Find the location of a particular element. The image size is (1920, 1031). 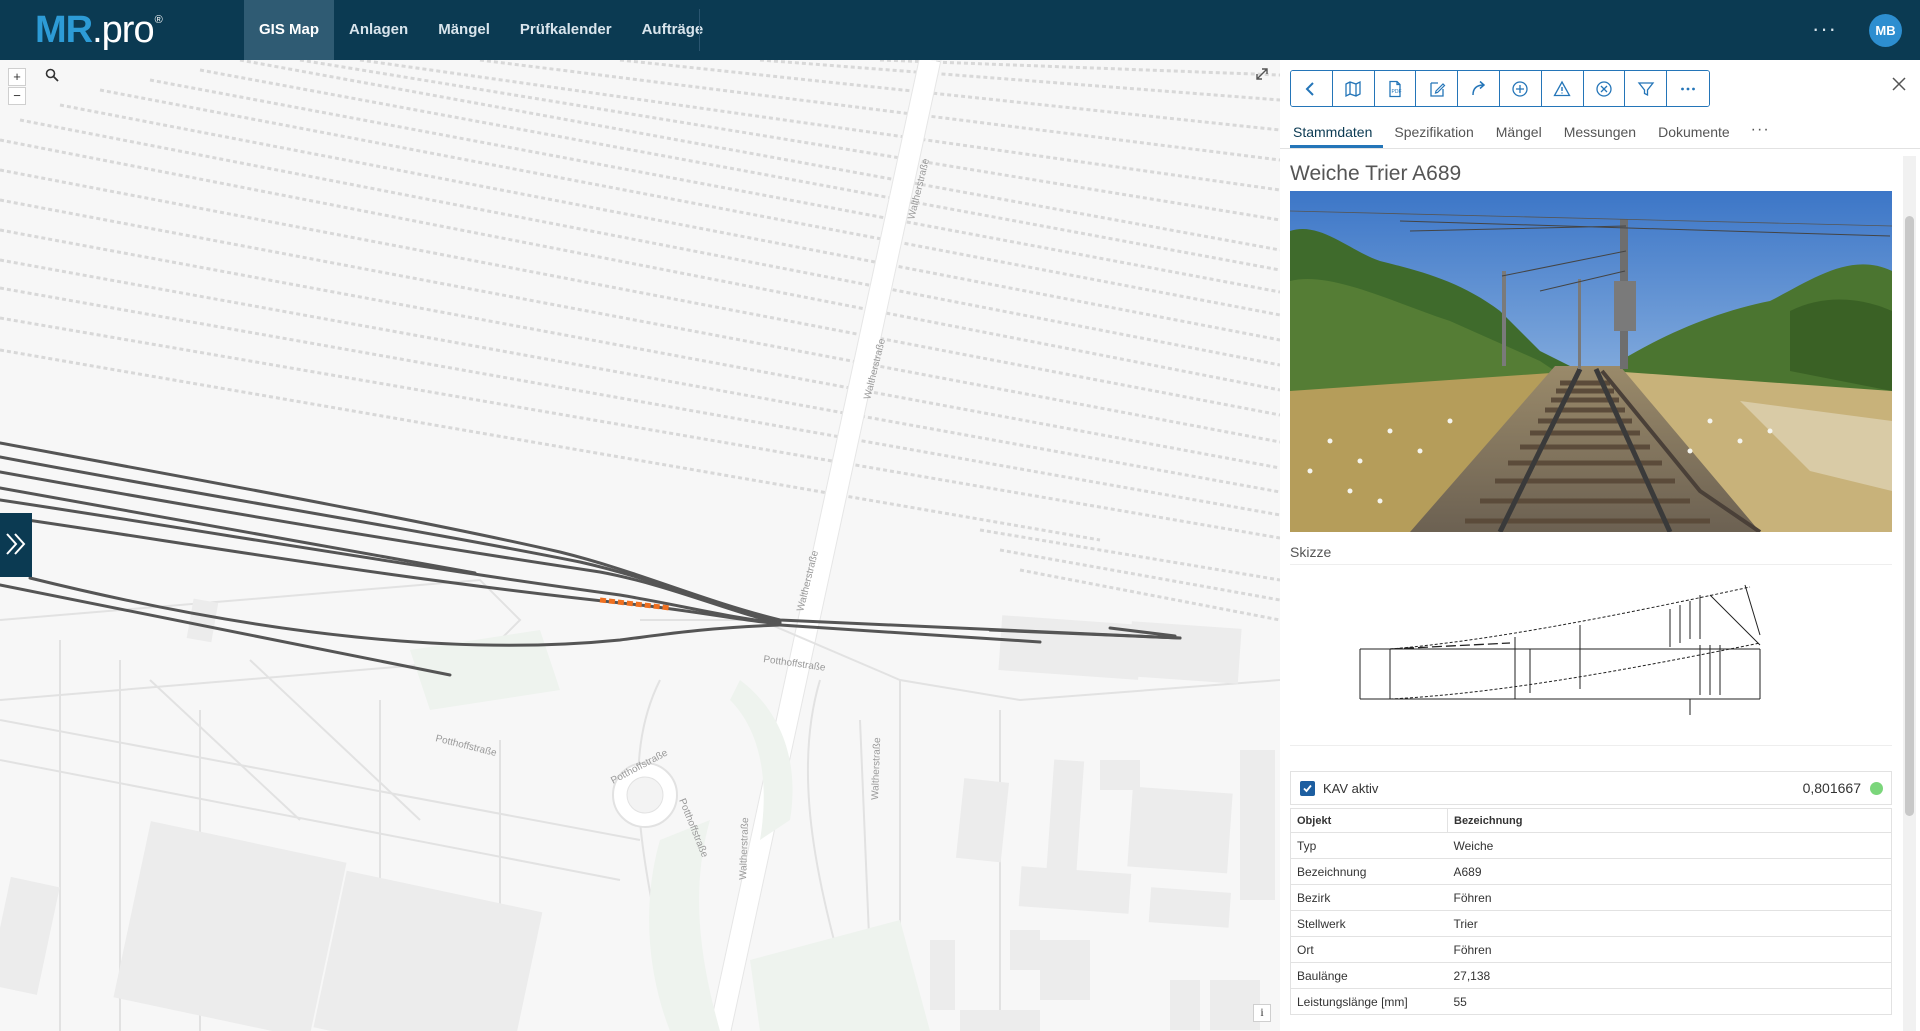

table-row: Typ Weiche is located at coordinates (1591, 845).